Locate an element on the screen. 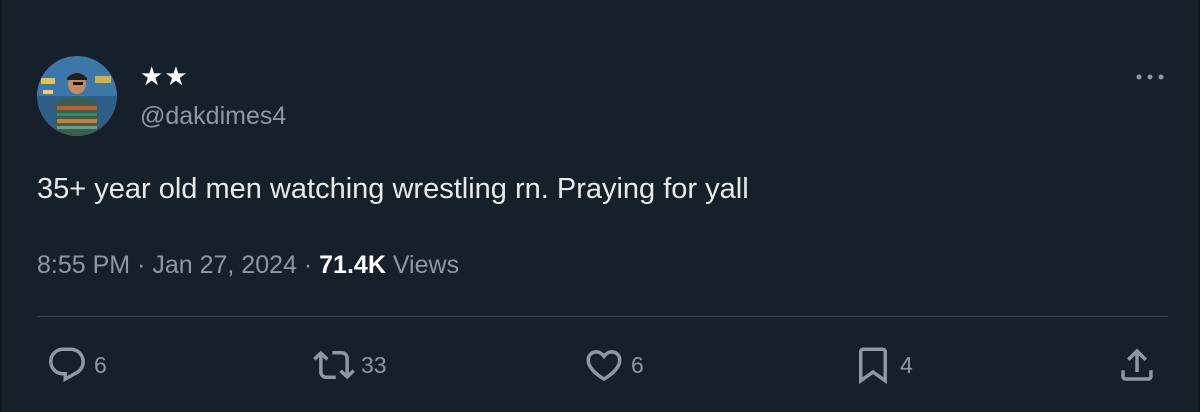 The height and width of the screenshot is (412, 1200). more-options-button is located at coordinates (1150, 77).